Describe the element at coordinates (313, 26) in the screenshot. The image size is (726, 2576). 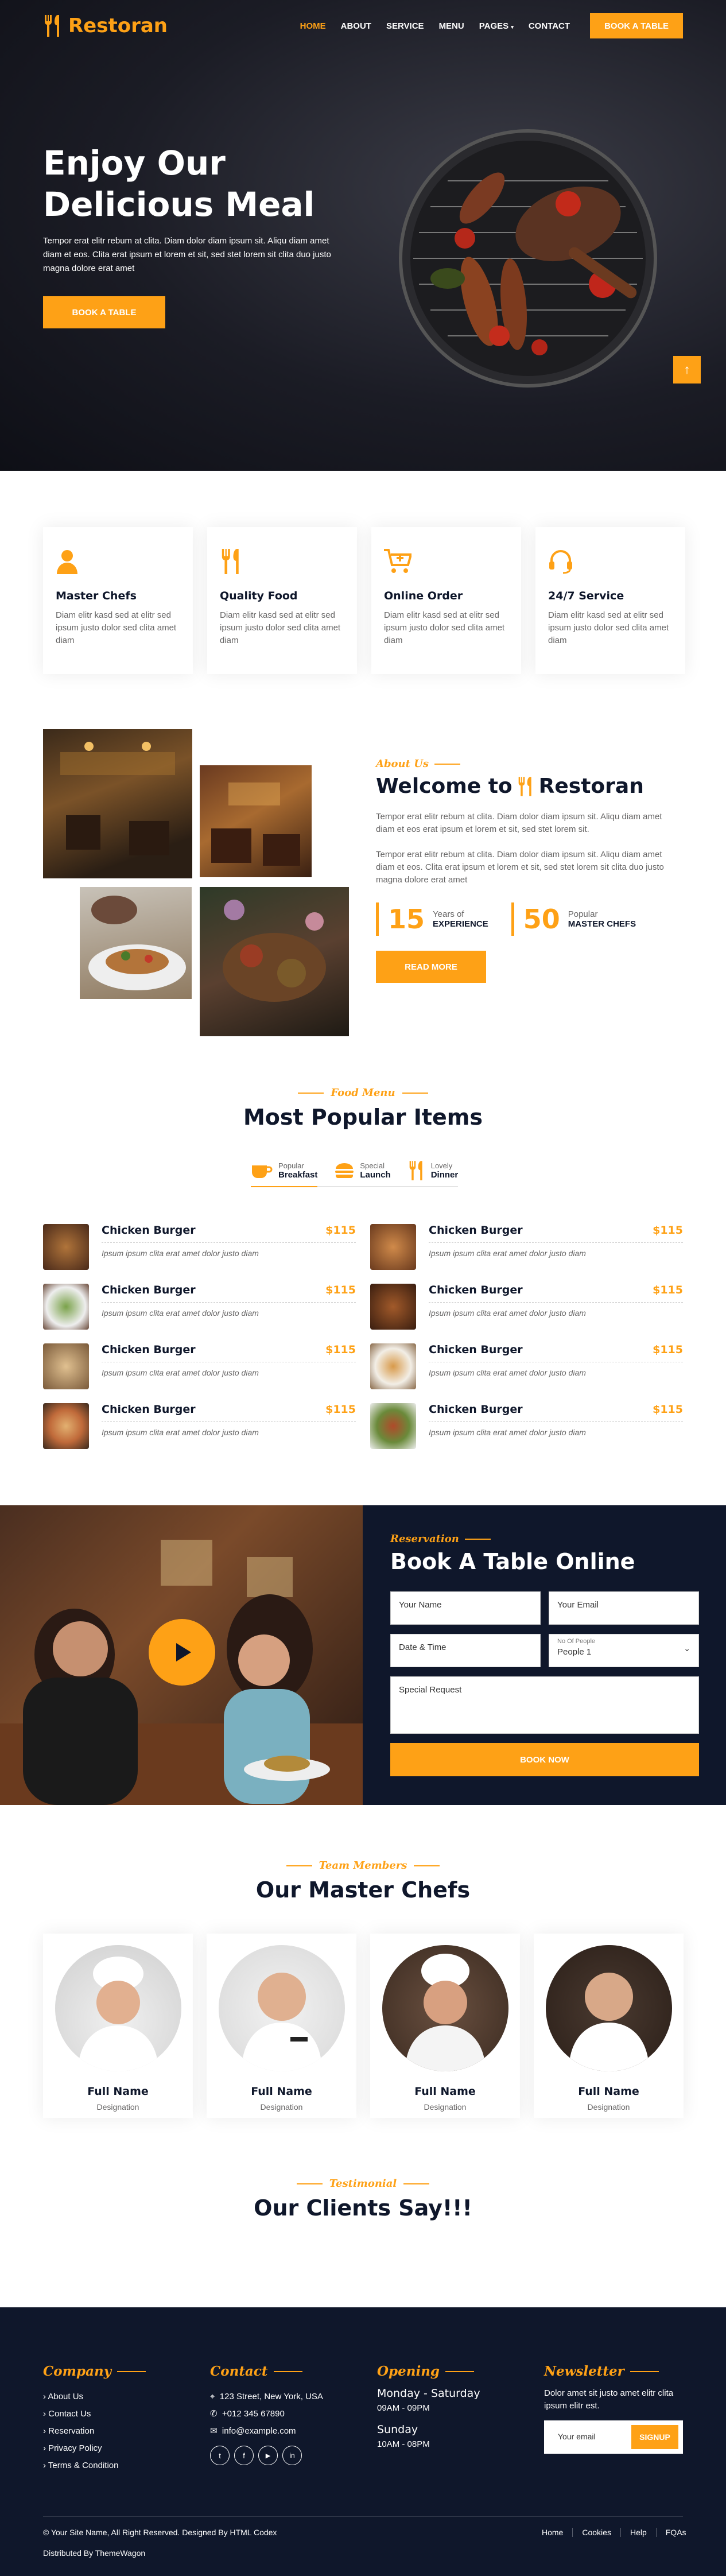
I see `nav-home: HOME` at that location.